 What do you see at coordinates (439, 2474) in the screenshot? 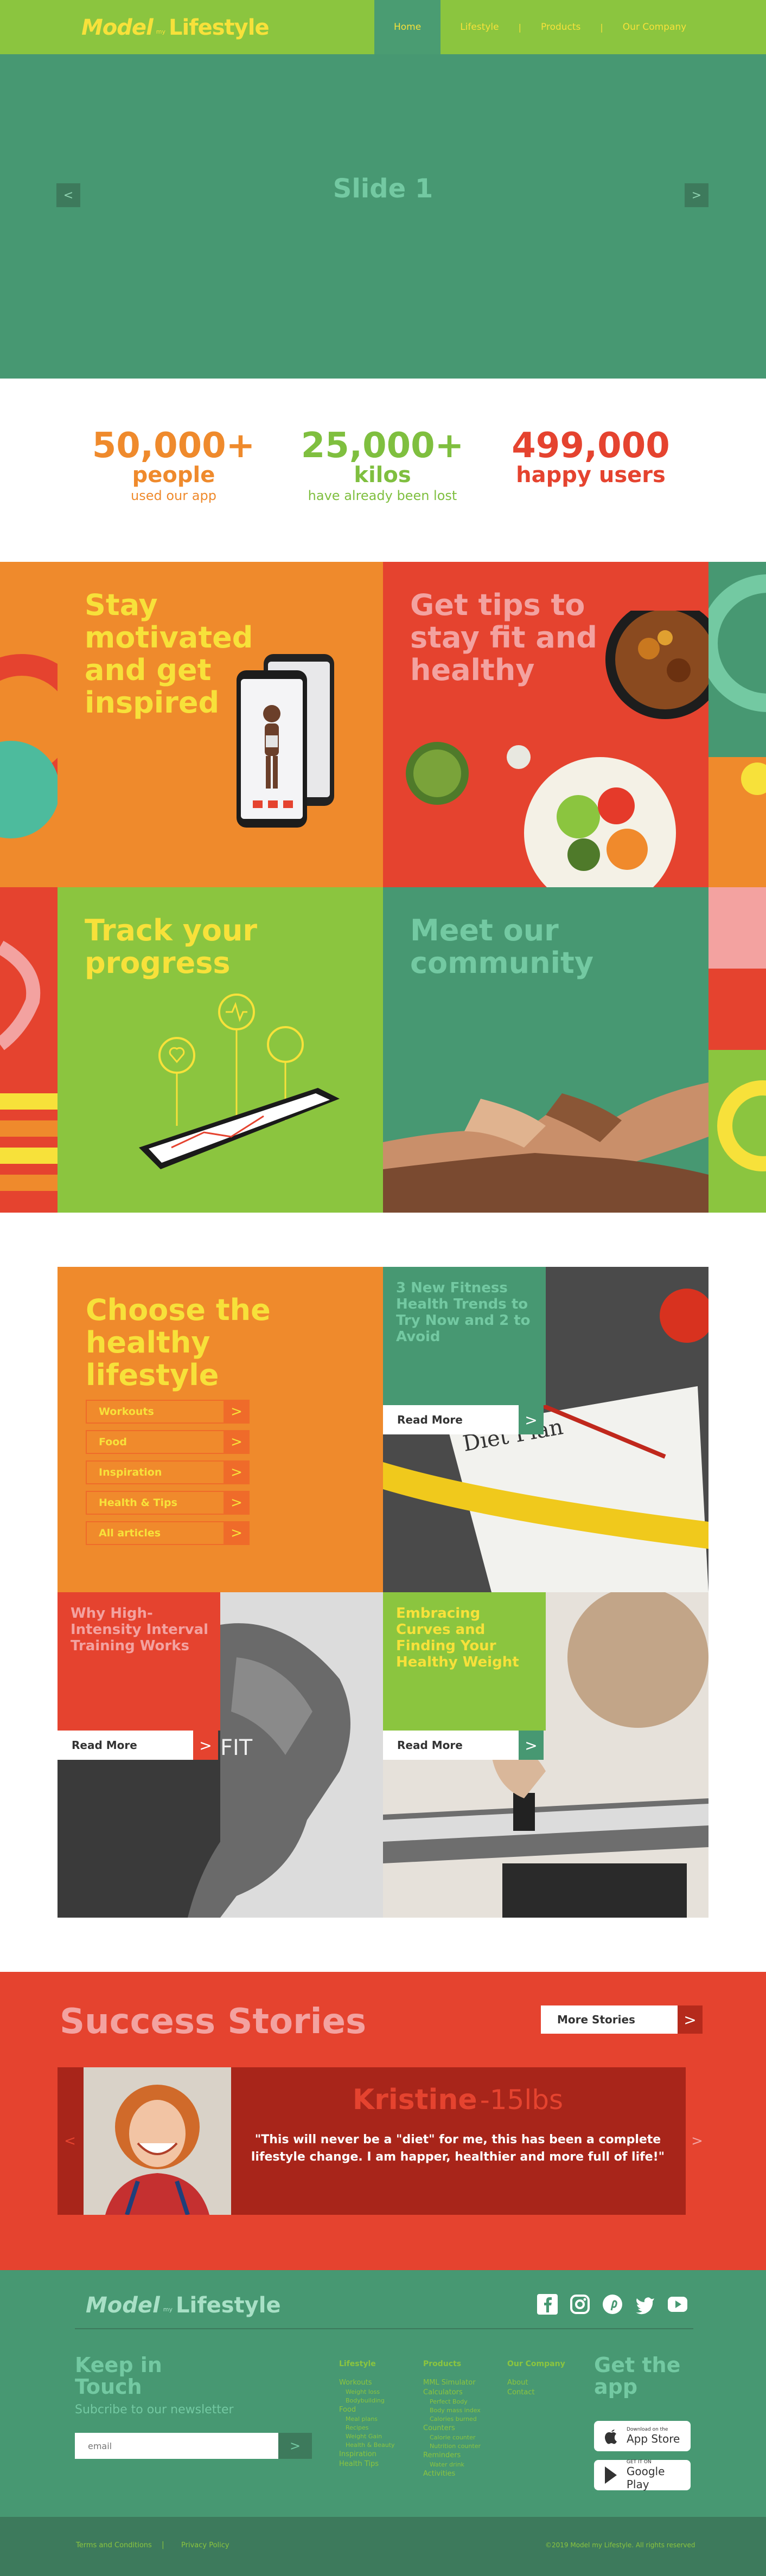
I see `footer-link: Activities` at bounding box center [439, 2474].